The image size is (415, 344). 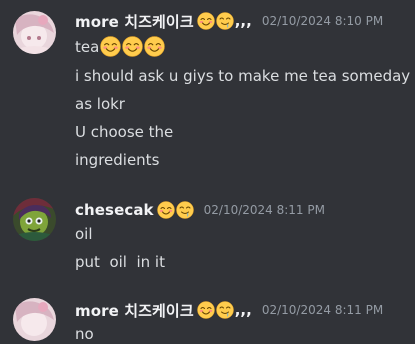 I want to click on message-header: more 치즈케이크 ,,, 02/10/2024 8:10 PM, so click(x=229, y=21).